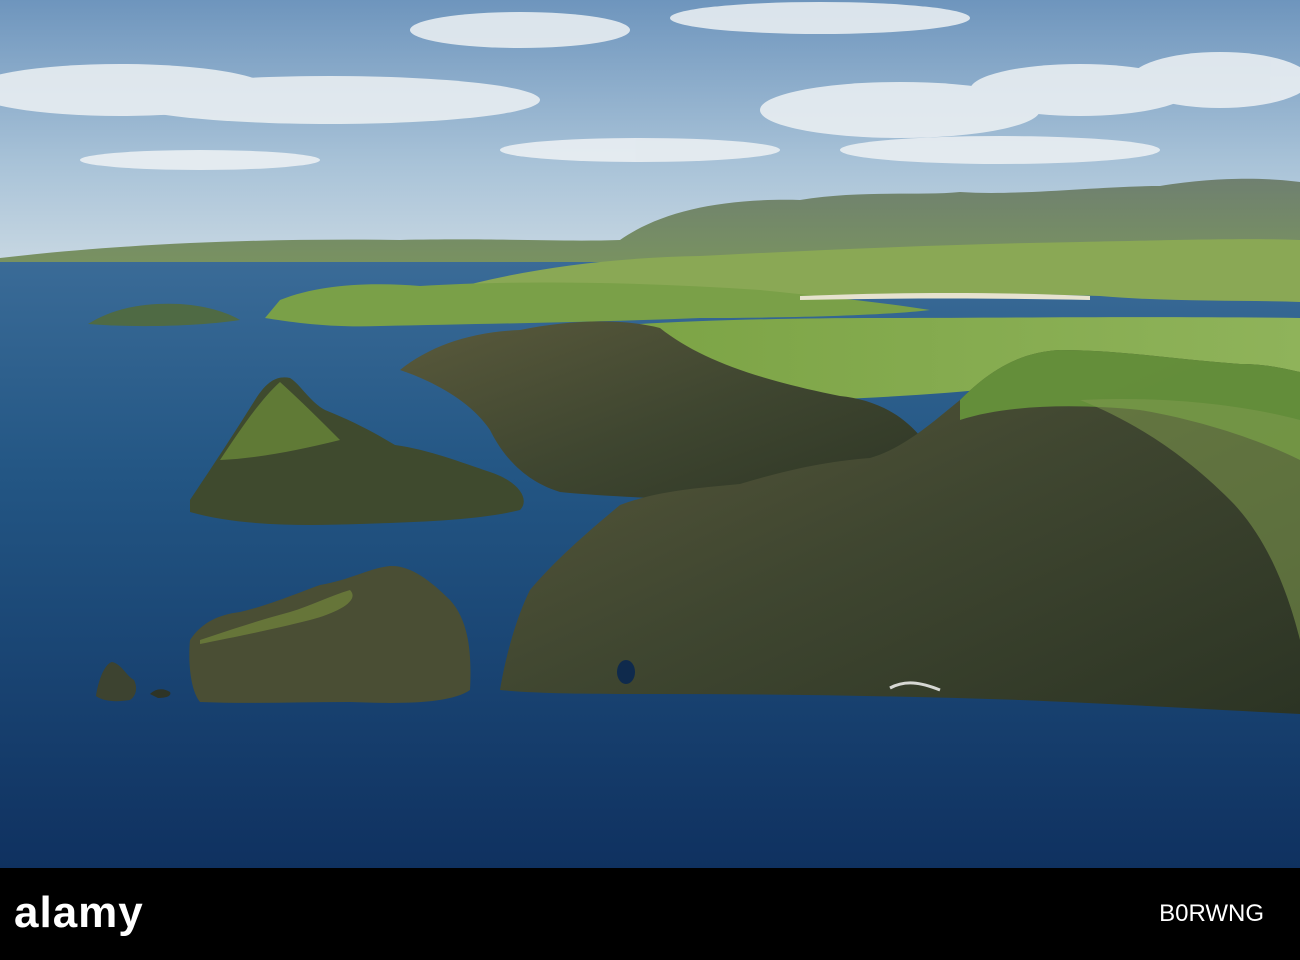 The width and height of the screenshot is (1300, 960). What do you see at coordinates (650, 914) in the screenshot?
I see `stock-info-bar` at bounding box center [650, 914].